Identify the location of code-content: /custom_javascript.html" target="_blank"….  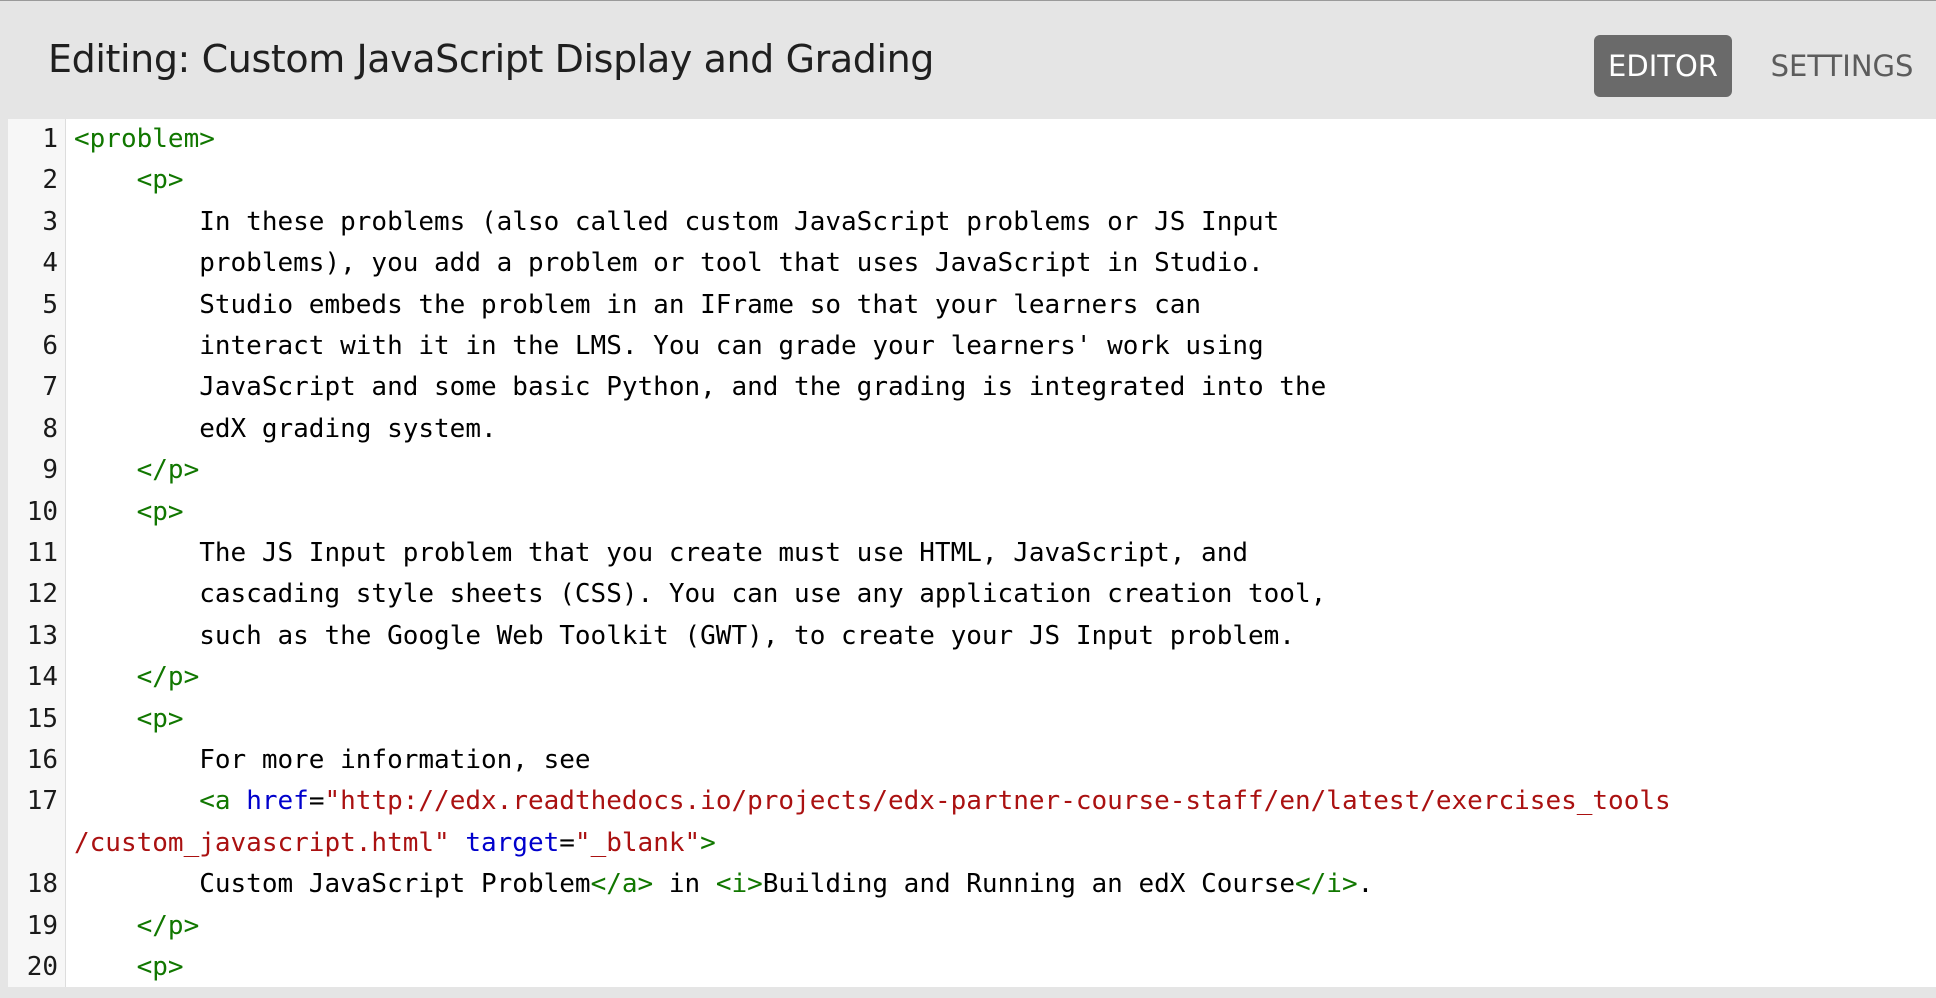
(395, 843).